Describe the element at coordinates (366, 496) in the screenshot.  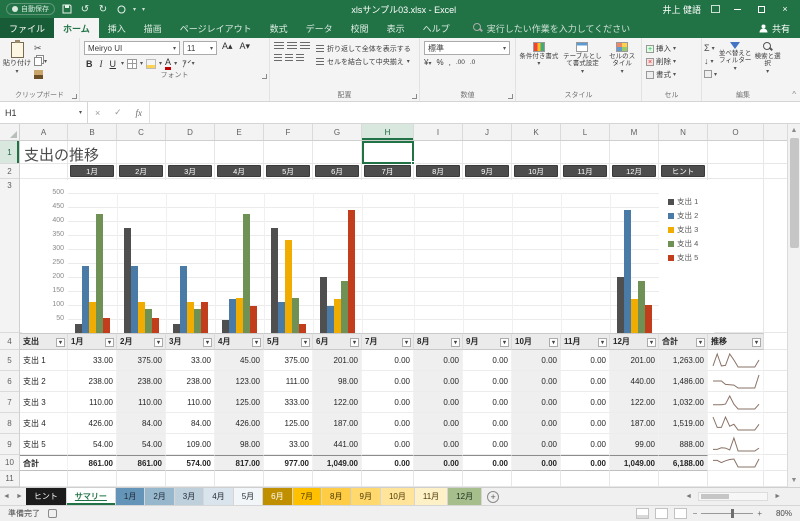
I see `sheet-tab-9月: 9月` at that location.